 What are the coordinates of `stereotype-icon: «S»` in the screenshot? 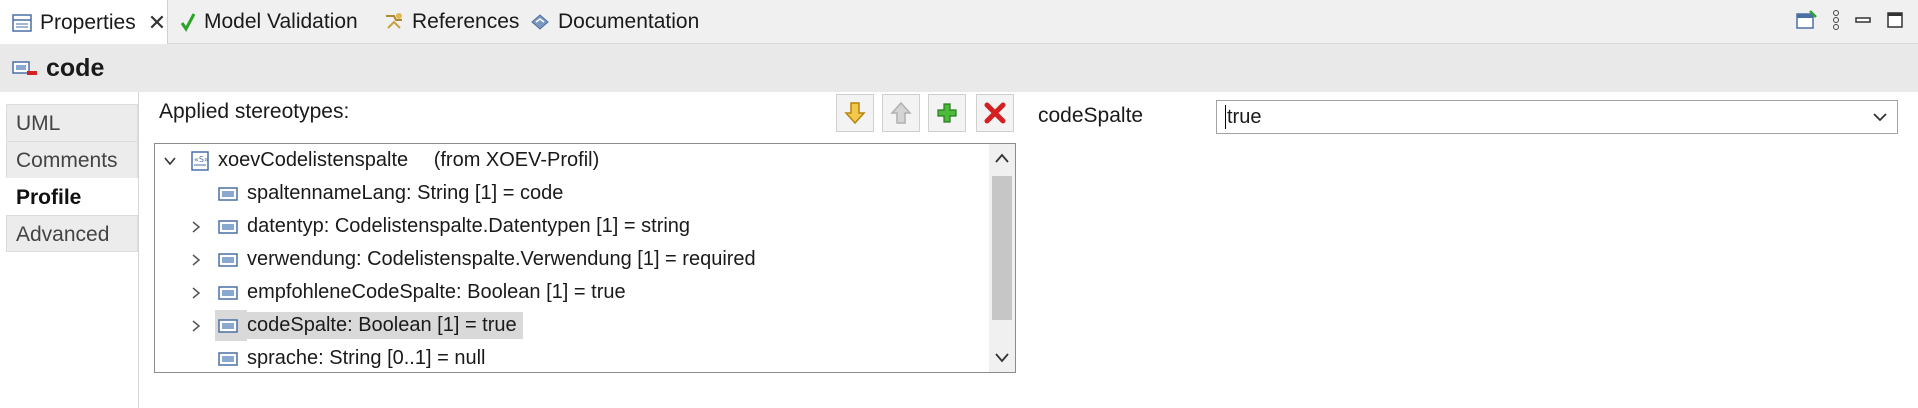 It's located at (200, 160).